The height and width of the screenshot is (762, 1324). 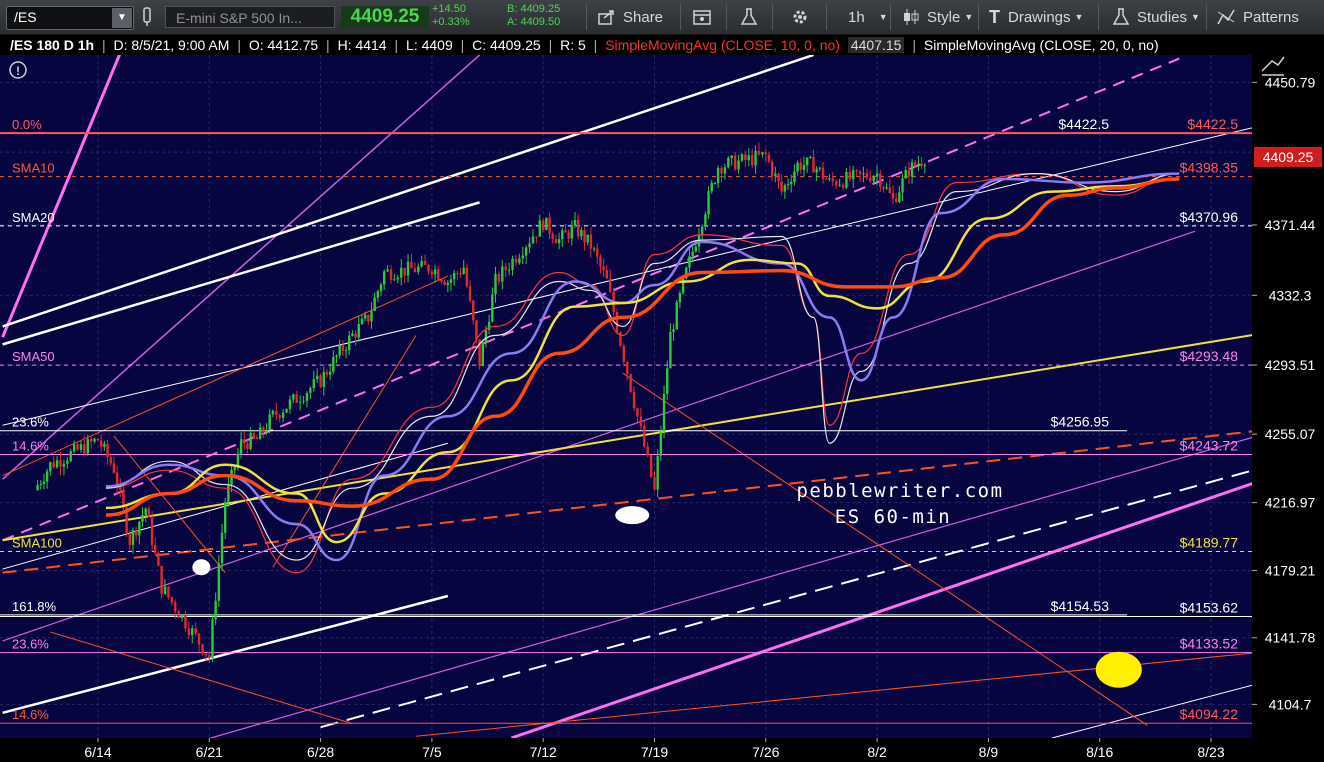 What do you see at coordinates (911, 17) in the screenshot?
I see `candles-icon` at bounding box center [911, 17].